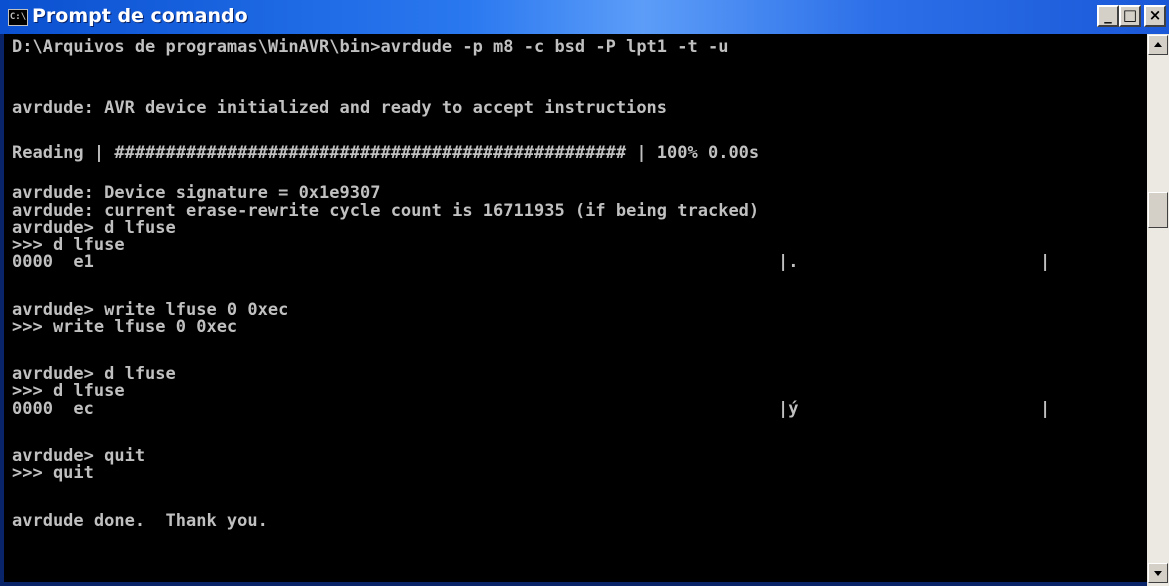 The image size is (1169, 586). Describe the element at coordinates (68, 391) in the screenshot. I see `console-line: >>> d lfuse` at that location.